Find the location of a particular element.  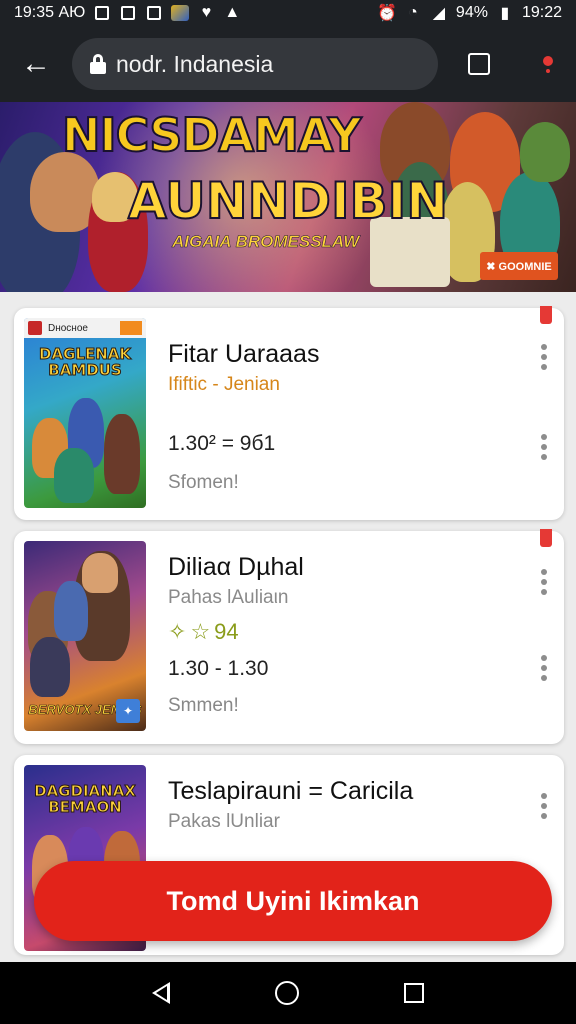

share-icon: ✦ is located at coordinates (128, 711).